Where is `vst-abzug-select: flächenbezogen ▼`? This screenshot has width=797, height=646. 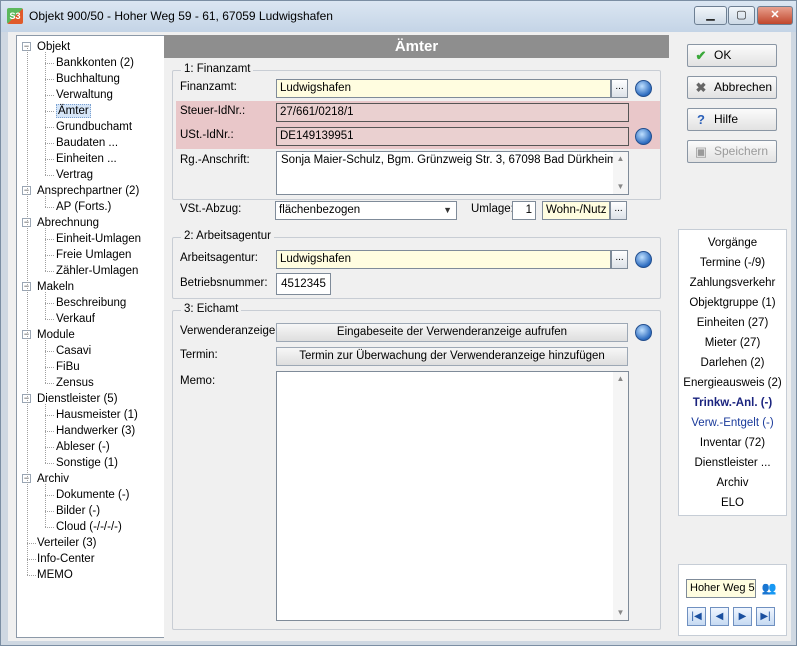
vst-abzug-select: flächenbezogen ▼ is located at coordinates (366, 210).